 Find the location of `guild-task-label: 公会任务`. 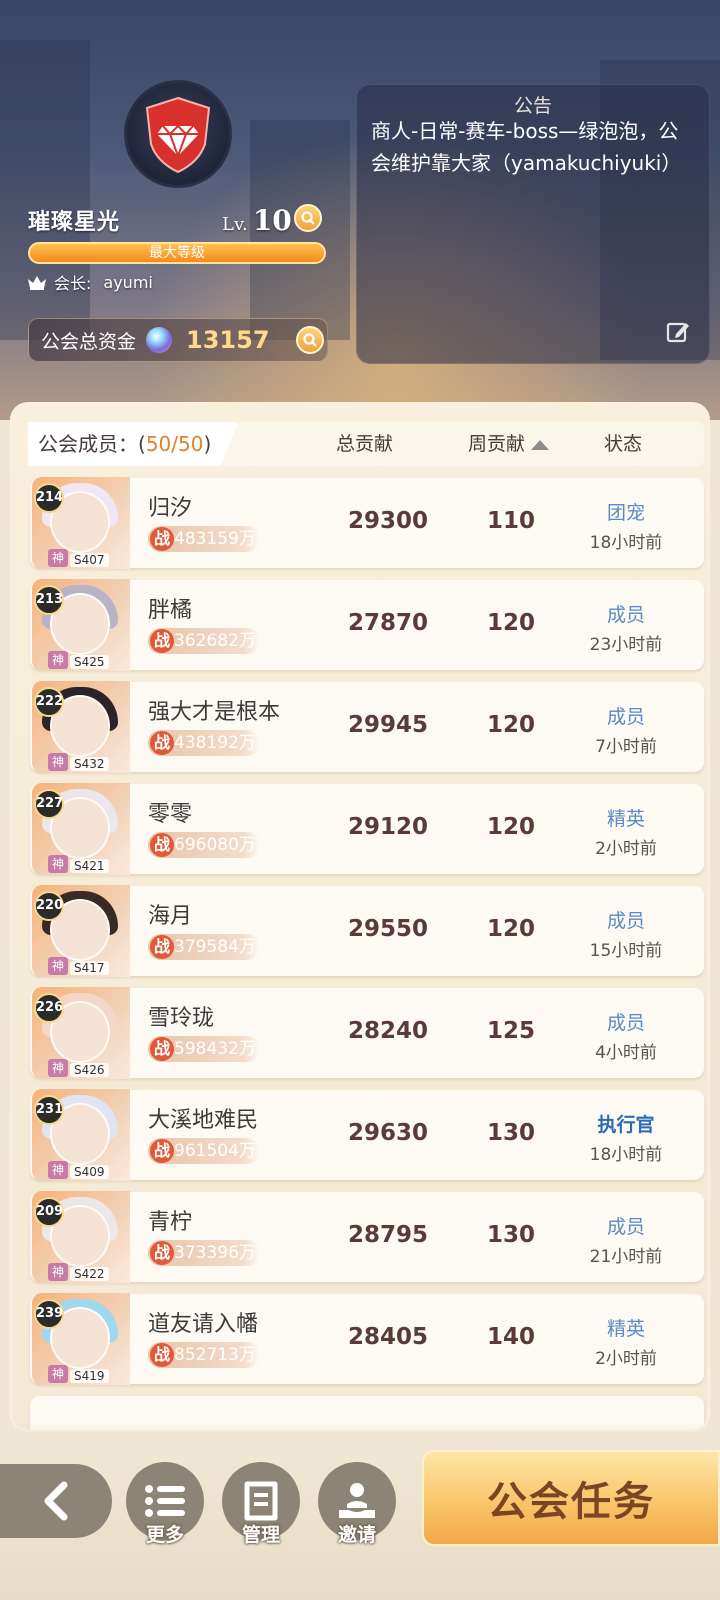

guild-task-label: 公会任务 is located at coordinates (571, 1501).